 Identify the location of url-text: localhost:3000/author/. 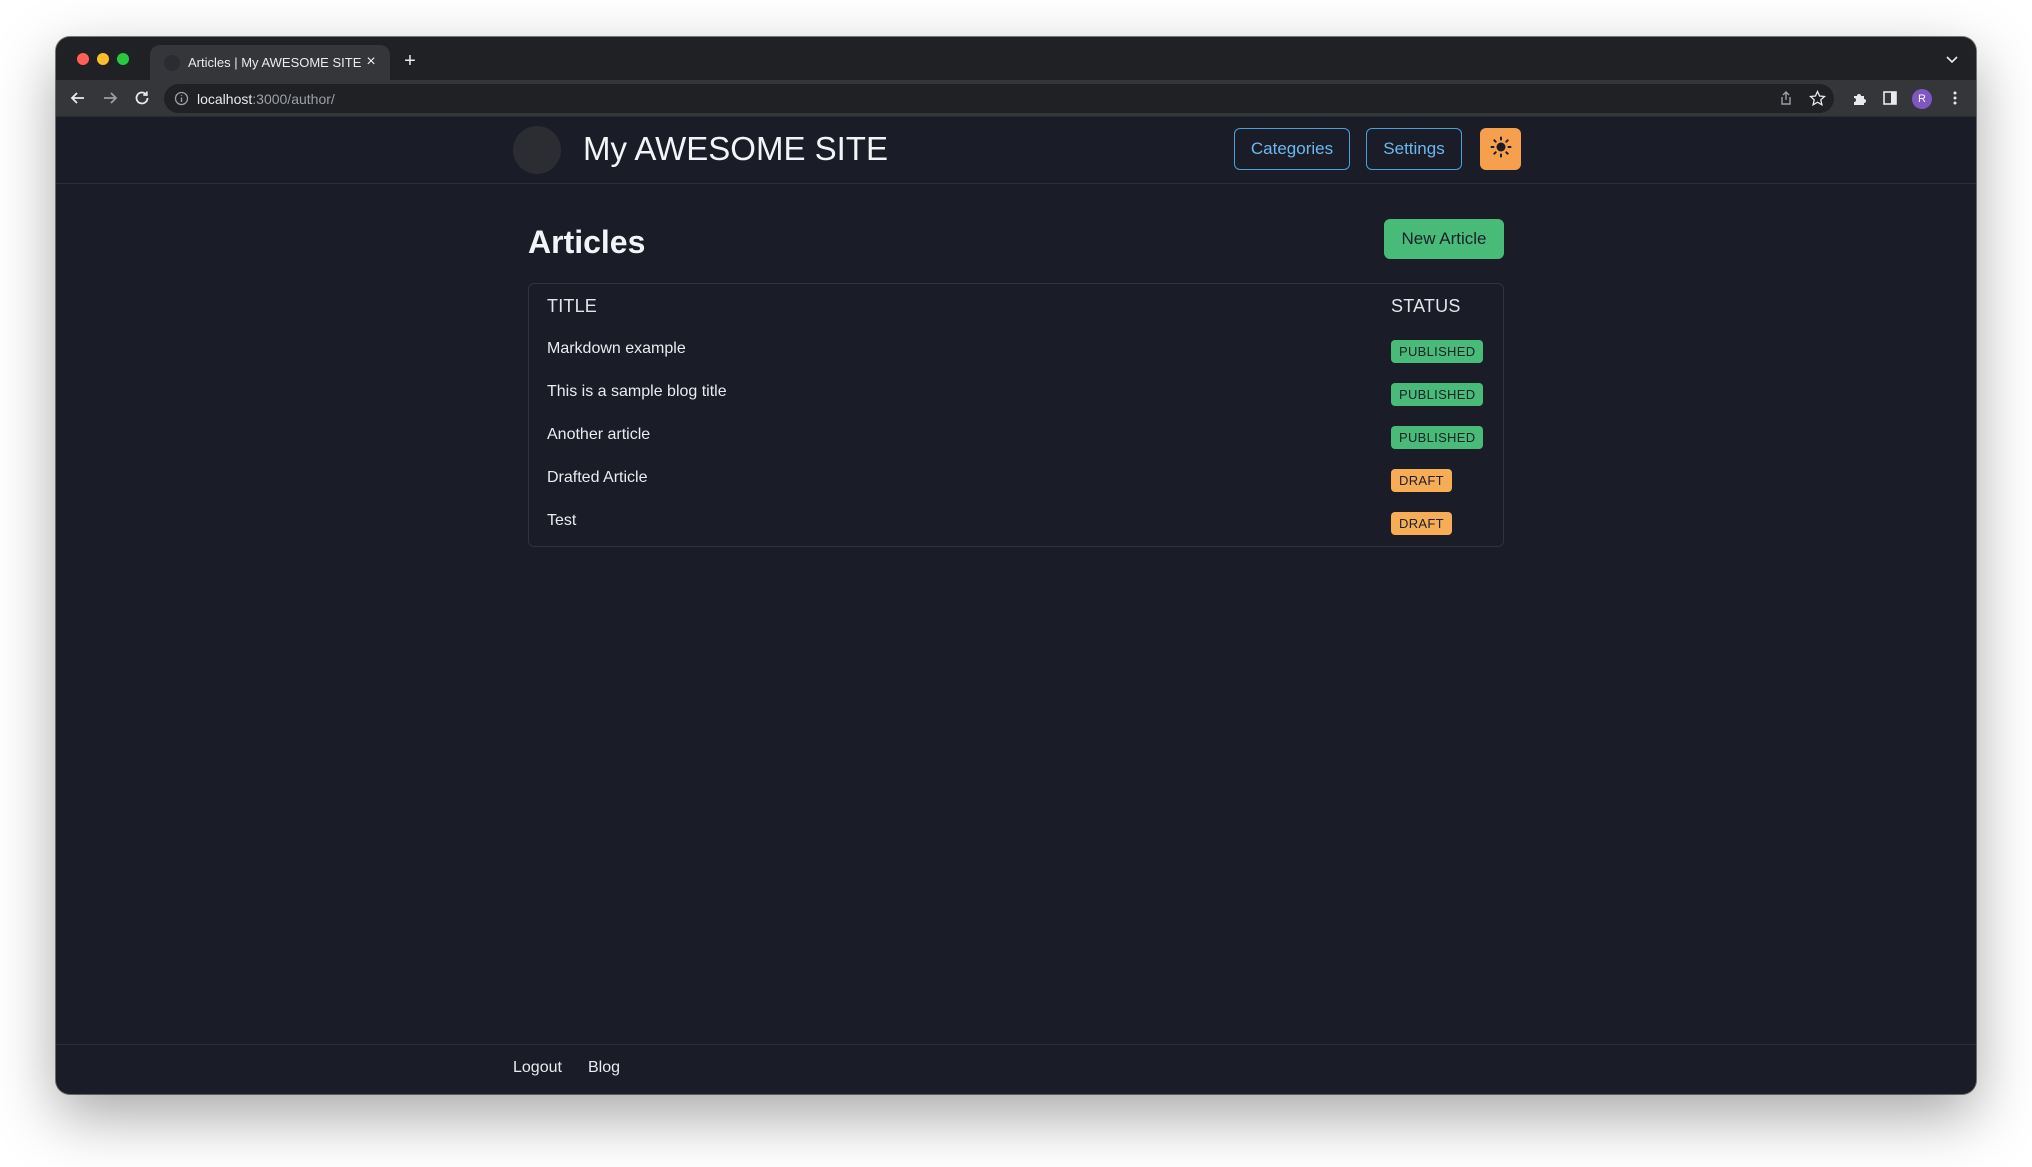
(266, 99).